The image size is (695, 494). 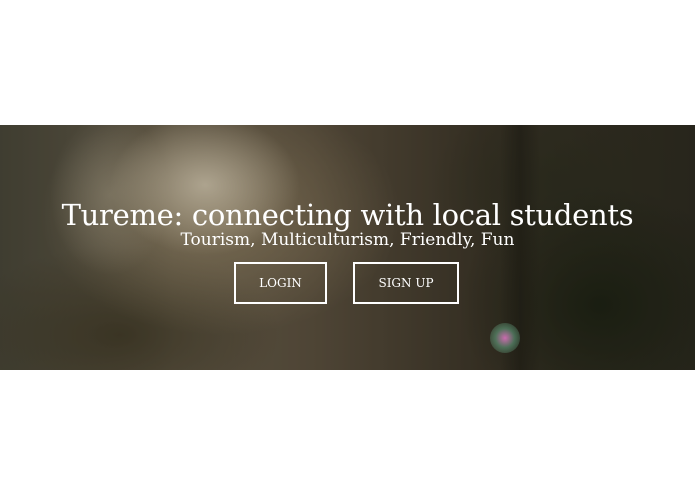 I want to click on hero-tagline: Tourism, Multiculturism, Friendly, Fun, so click(x=347, y=240).